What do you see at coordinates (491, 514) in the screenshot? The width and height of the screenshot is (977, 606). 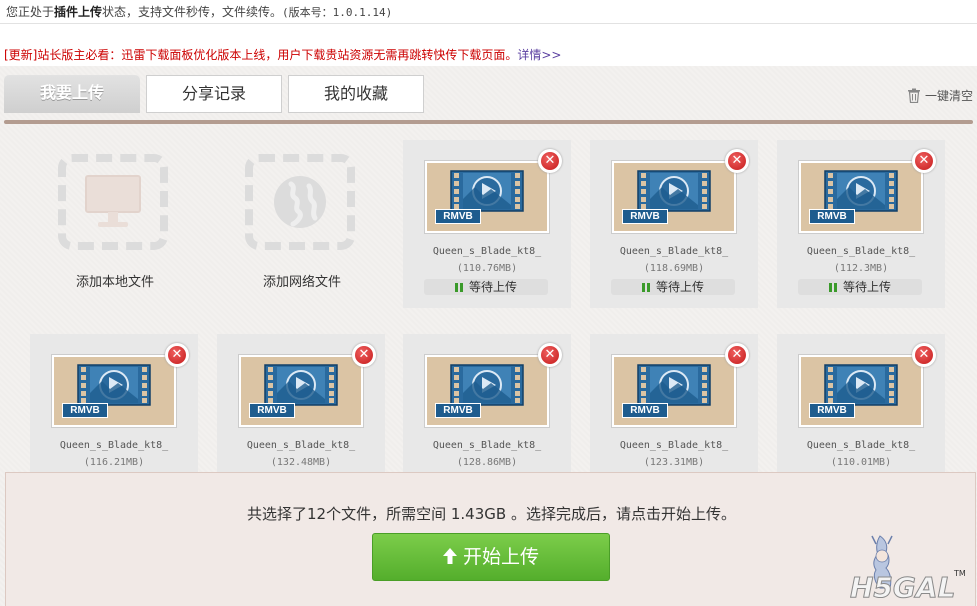 I see `selection-summary: 共选择了12个文件，所需空间 1.43GB 。选择完成后，请点击开始上传。` at bounding box center [491, 514].